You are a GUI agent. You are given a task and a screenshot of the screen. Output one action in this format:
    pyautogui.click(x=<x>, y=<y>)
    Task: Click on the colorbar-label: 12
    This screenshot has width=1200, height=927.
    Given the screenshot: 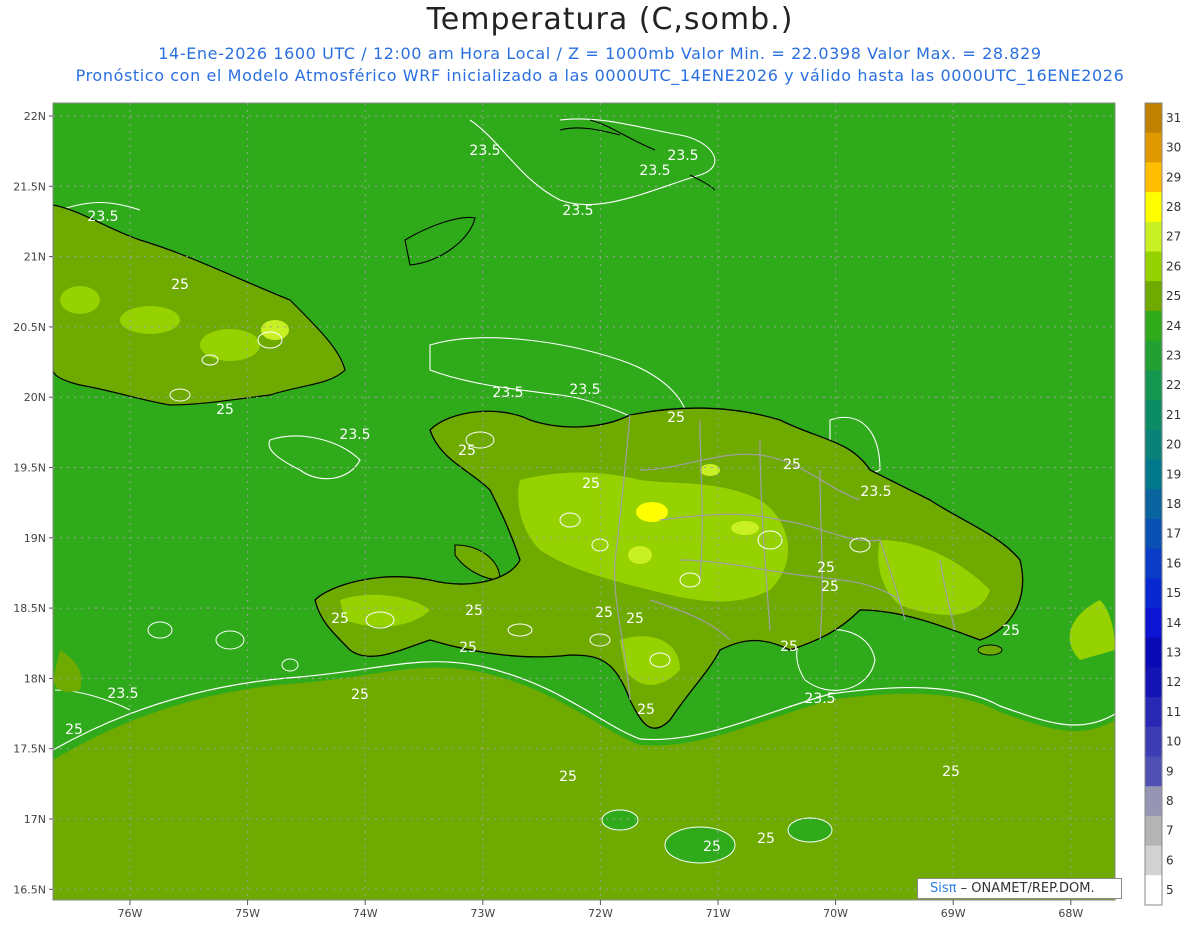 What is the action you would take?
    pyautogui.click(x=1173, y=682)
    